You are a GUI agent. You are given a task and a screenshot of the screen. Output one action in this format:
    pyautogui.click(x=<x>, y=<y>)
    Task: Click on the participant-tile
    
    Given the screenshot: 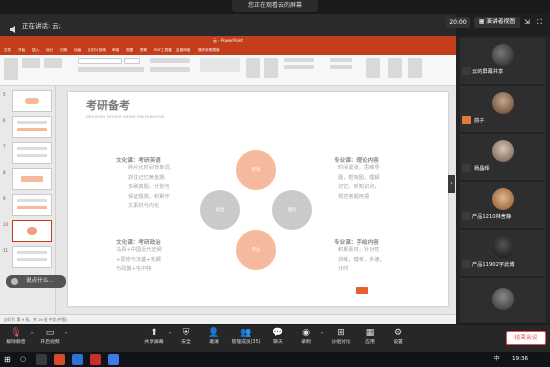 What is the action you would take?
    pyautogui.click(x=503, y=300)
    